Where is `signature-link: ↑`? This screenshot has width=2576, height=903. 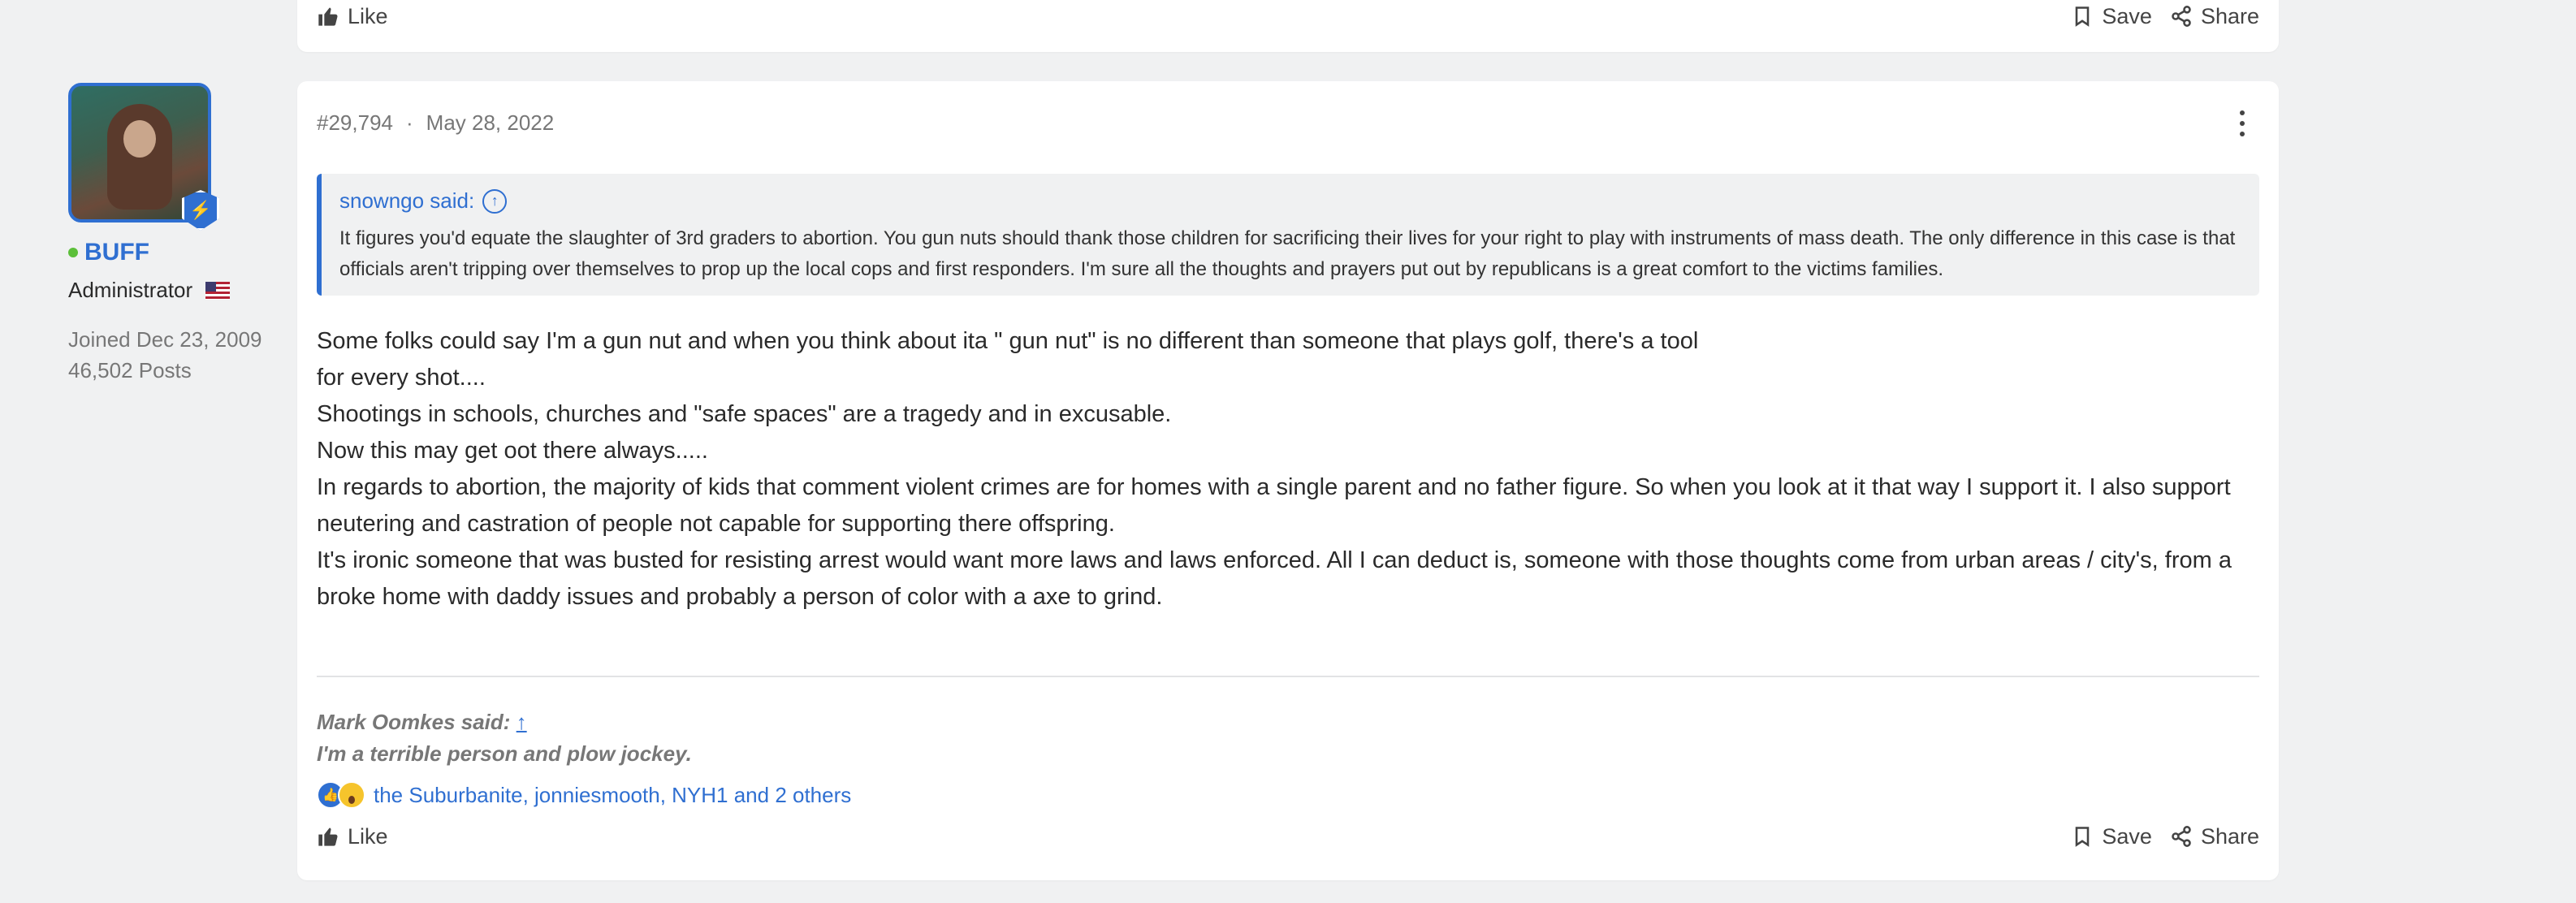
signature-link: ↑ is located at coordinates (522, 722).